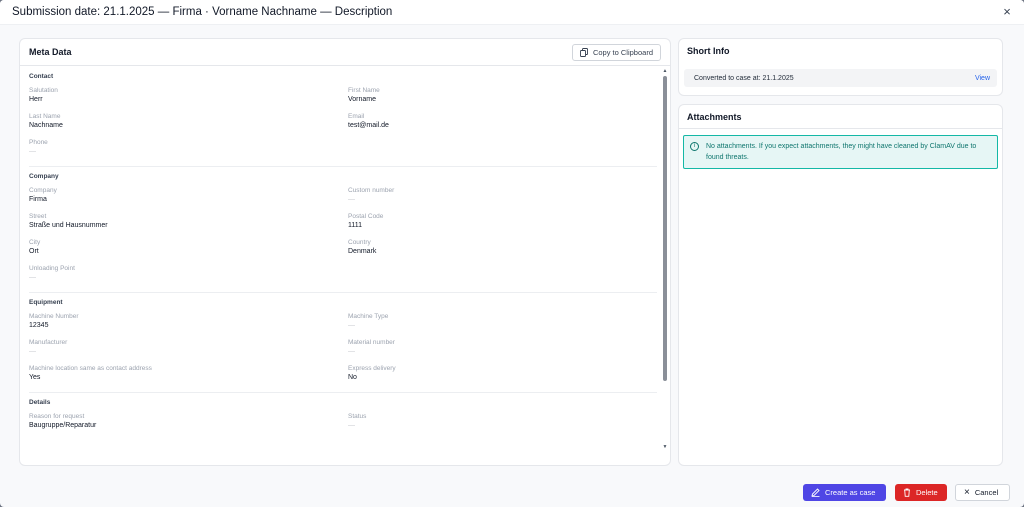 The height and width of the screenshot is (507, 1024). I want to click on field-label: Material number, so click(371, 342).